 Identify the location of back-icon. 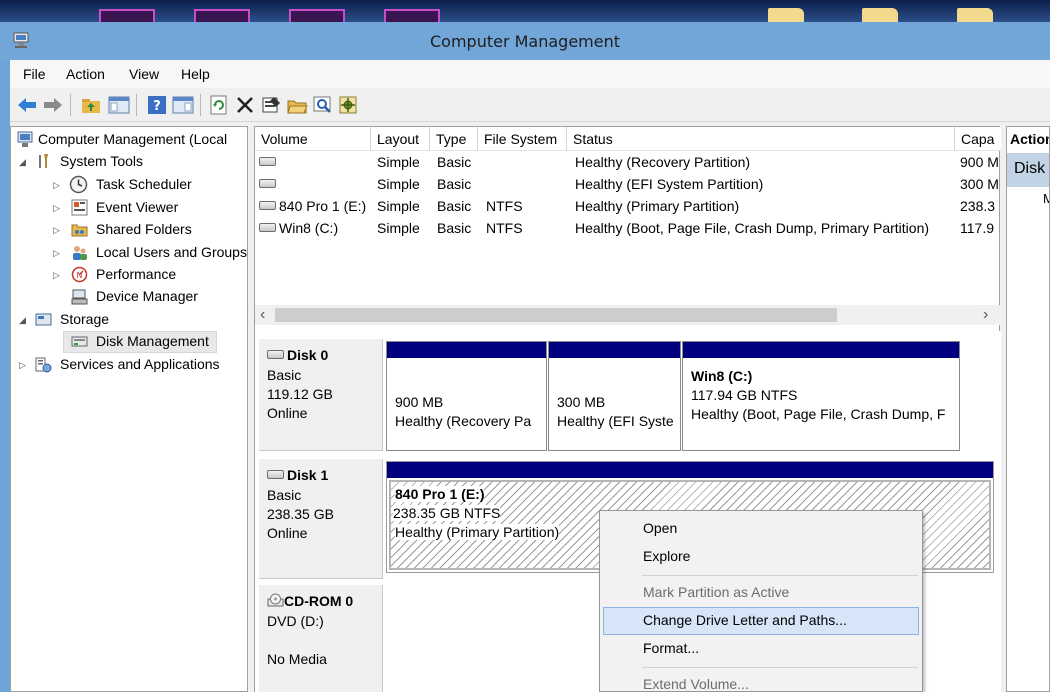
(27, 105).